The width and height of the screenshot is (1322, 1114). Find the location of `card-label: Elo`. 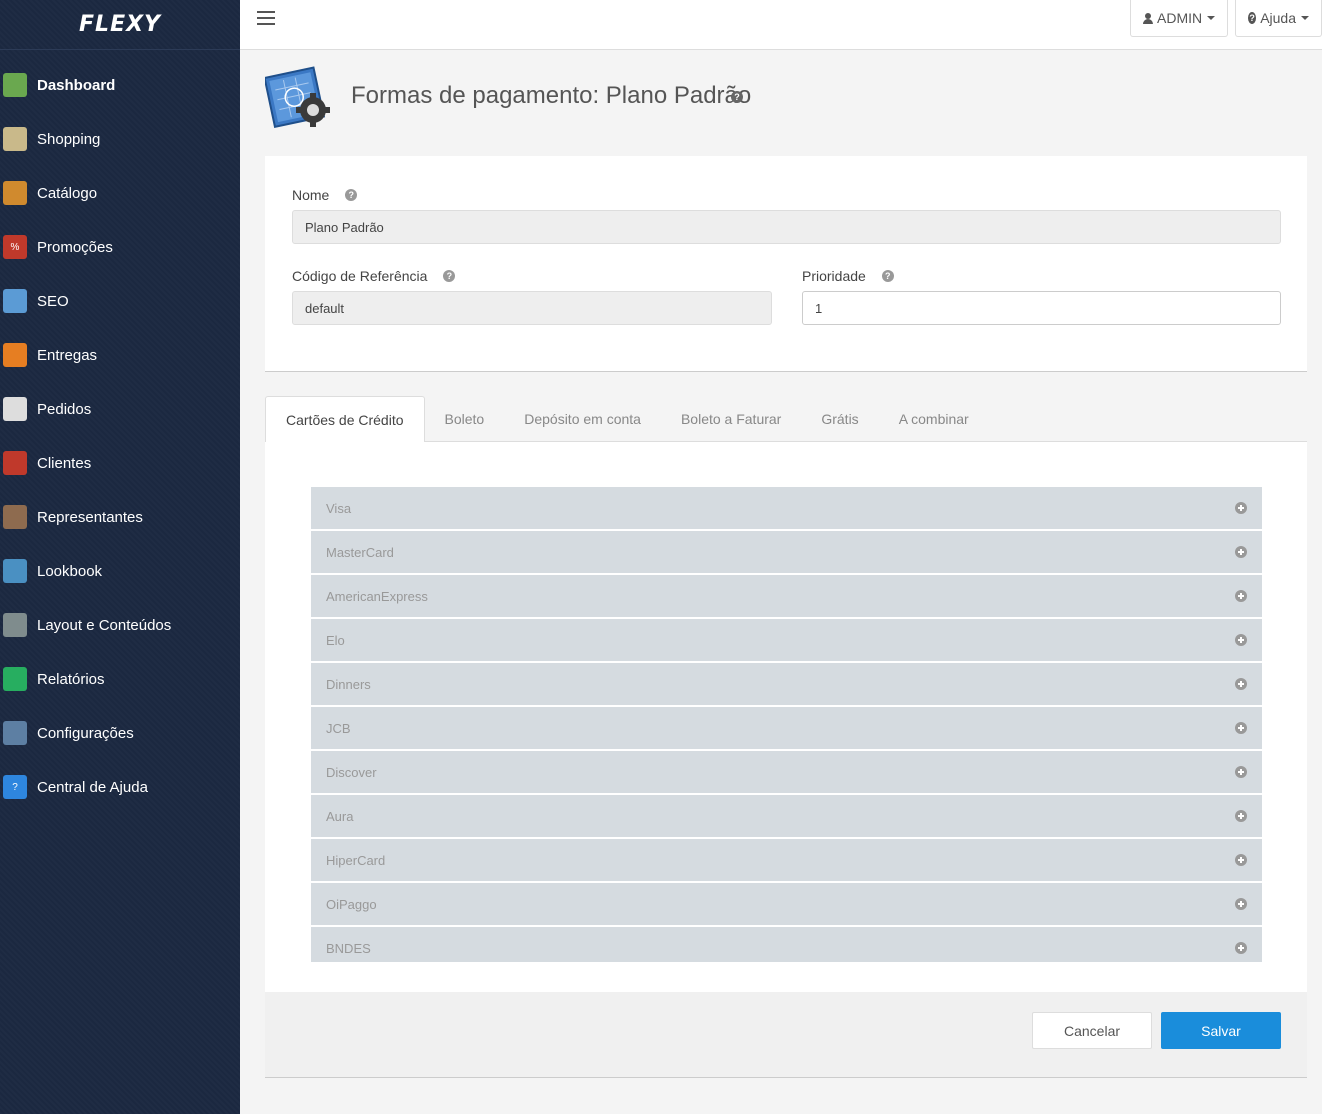

card-label: Elo is located at coordinates (335, 640).